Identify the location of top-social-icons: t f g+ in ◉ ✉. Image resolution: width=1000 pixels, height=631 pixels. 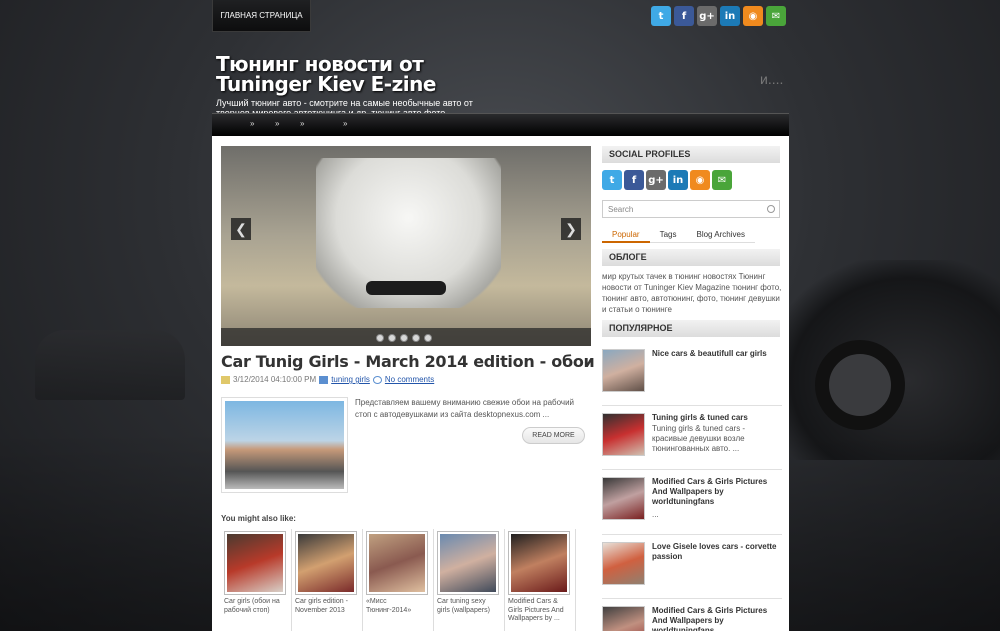
(718, 16).